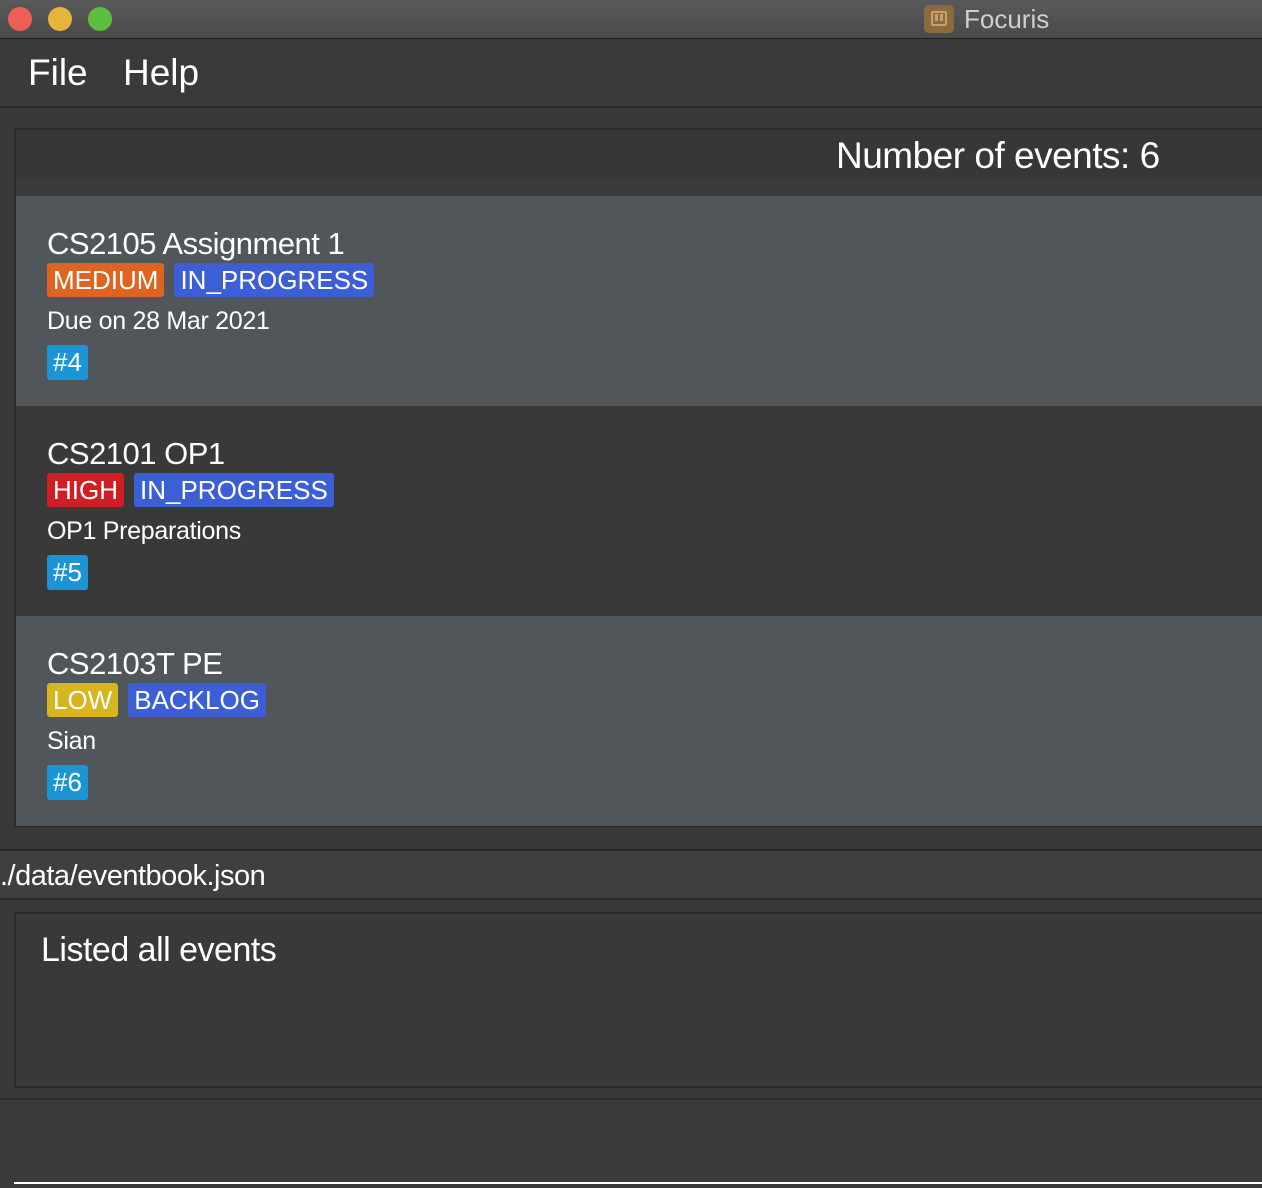 The image size is (1262, 1188). What do you see at coordinates (106, 280) in the screenshot?
I see `priority-badge: MEDIUM` at bounding box center [106, 280].